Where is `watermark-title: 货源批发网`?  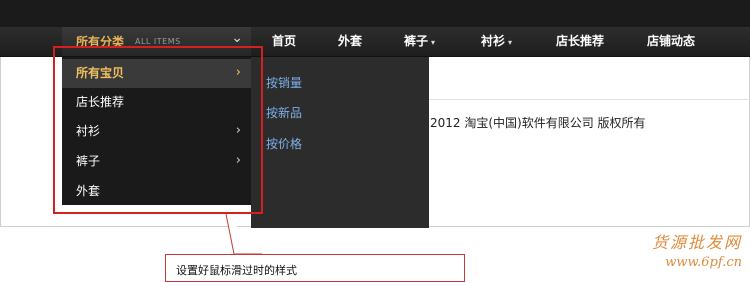
watermark-title: 货源批发网 is located at coordinates (696, 242).